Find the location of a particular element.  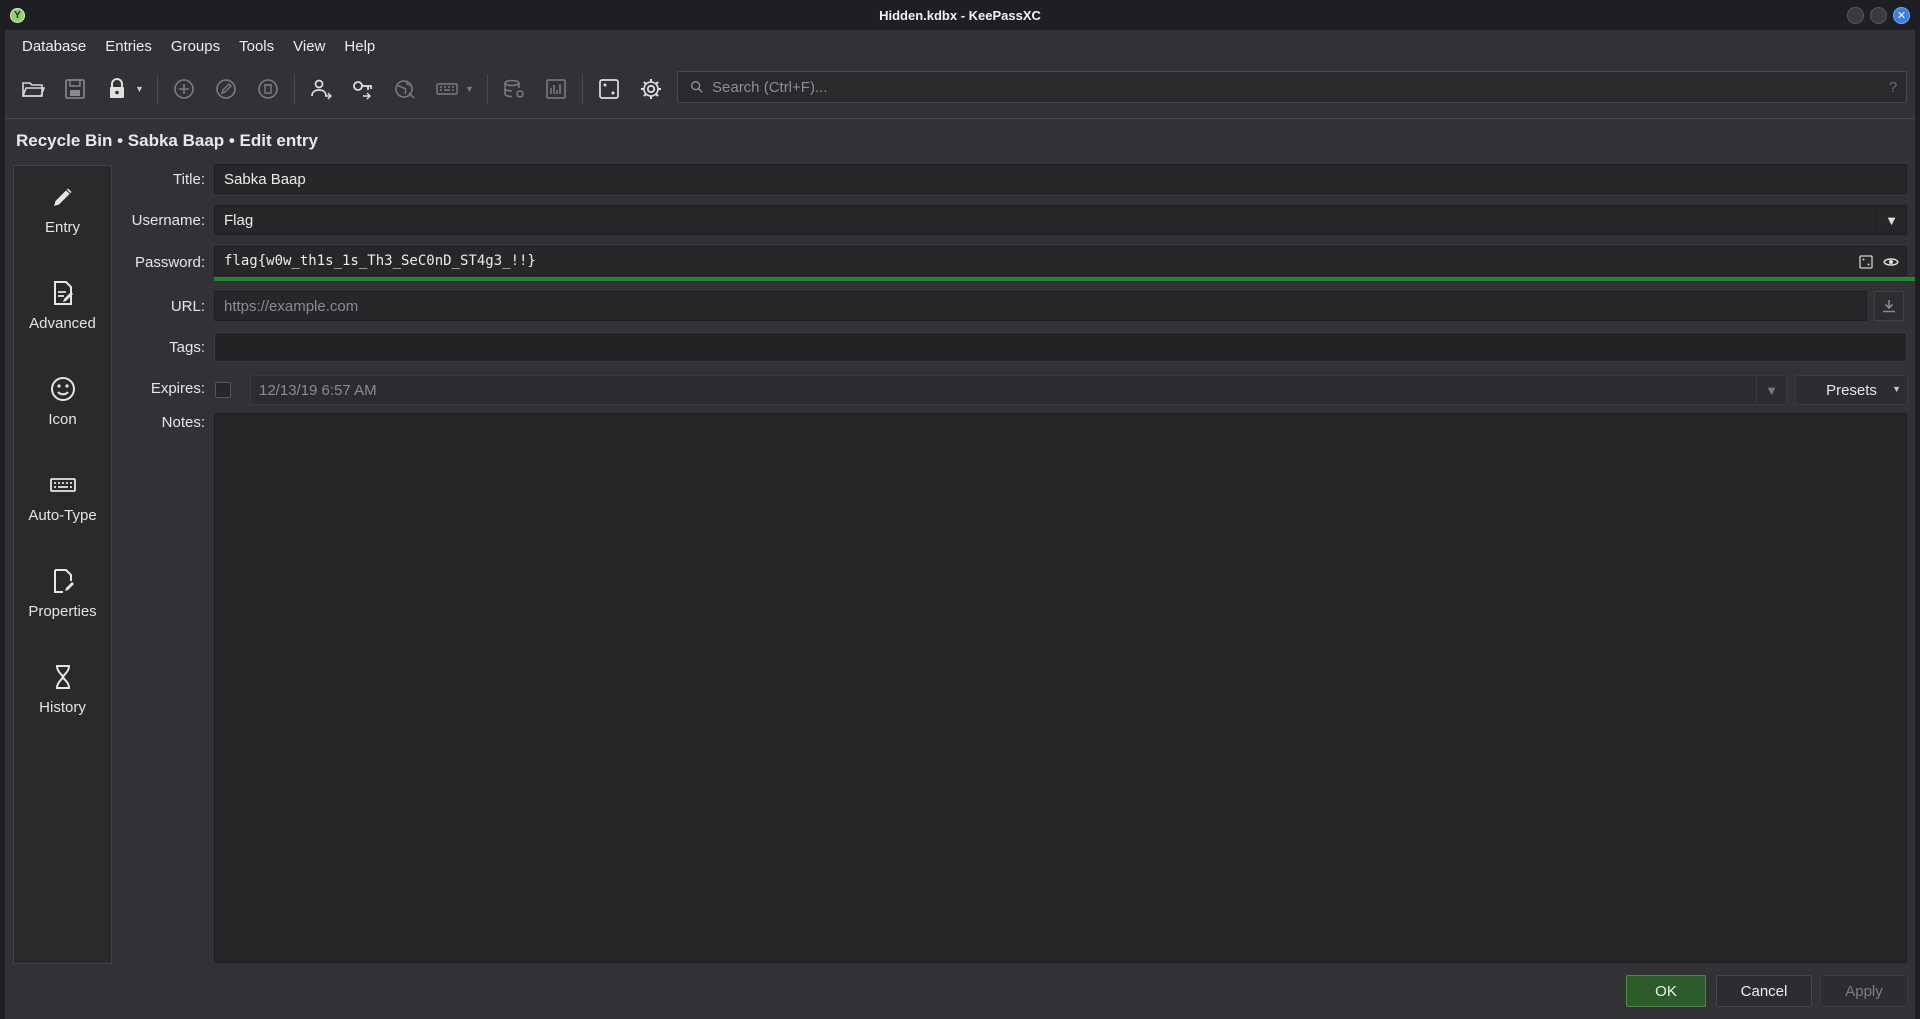

lock-database-button is located at coordinates (117, 89).